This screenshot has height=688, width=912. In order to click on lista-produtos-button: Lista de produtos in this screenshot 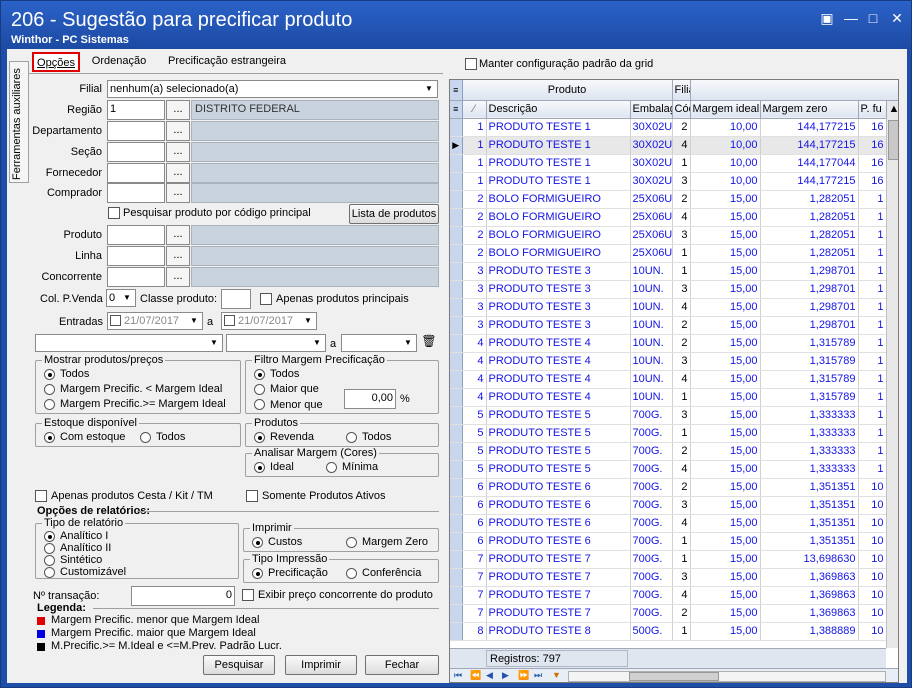, I will do `click(394, 214)`.